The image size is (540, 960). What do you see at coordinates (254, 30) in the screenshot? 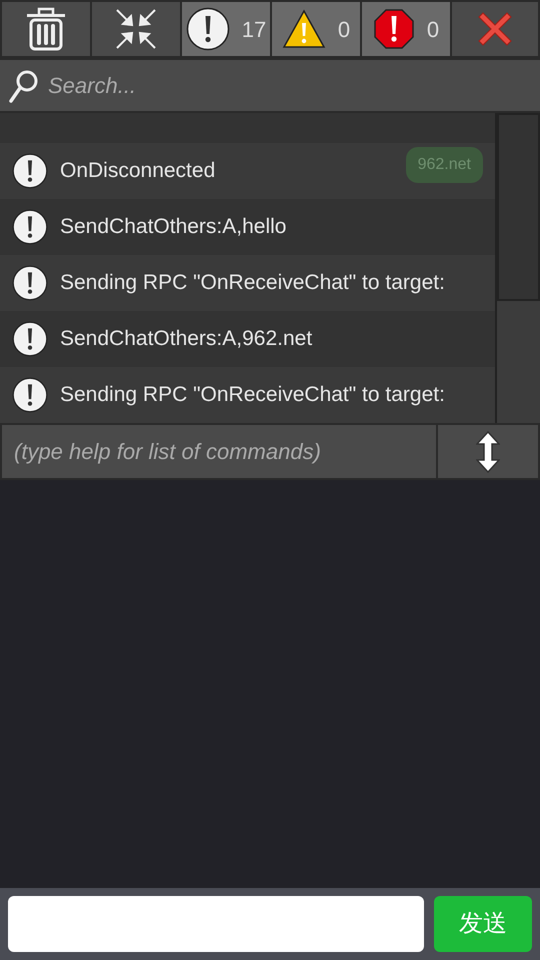
I see `message-count: 17` at bounding box center [254, 30].